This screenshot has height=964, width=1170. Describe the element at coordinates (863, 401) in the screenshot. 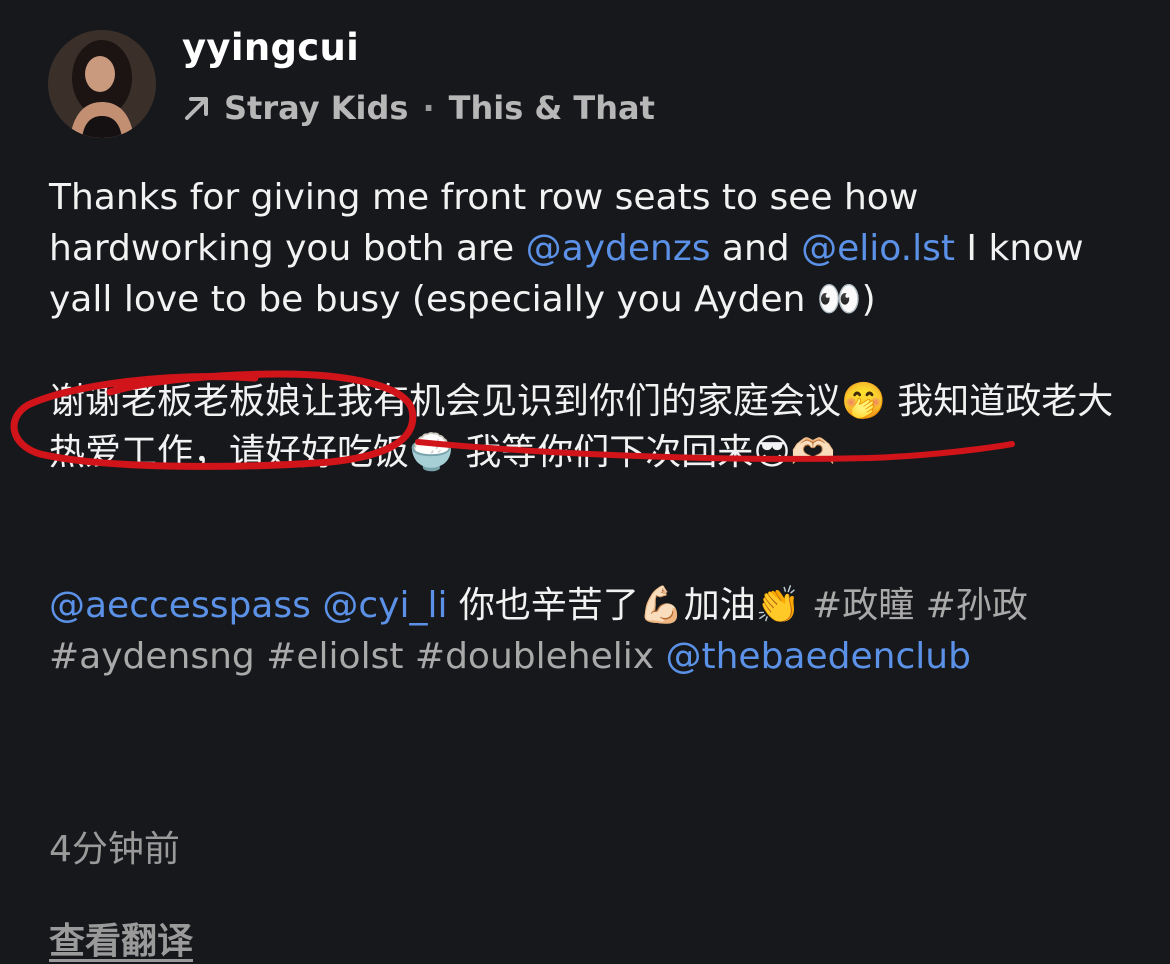

I see `emoji: 🤭` at that location.